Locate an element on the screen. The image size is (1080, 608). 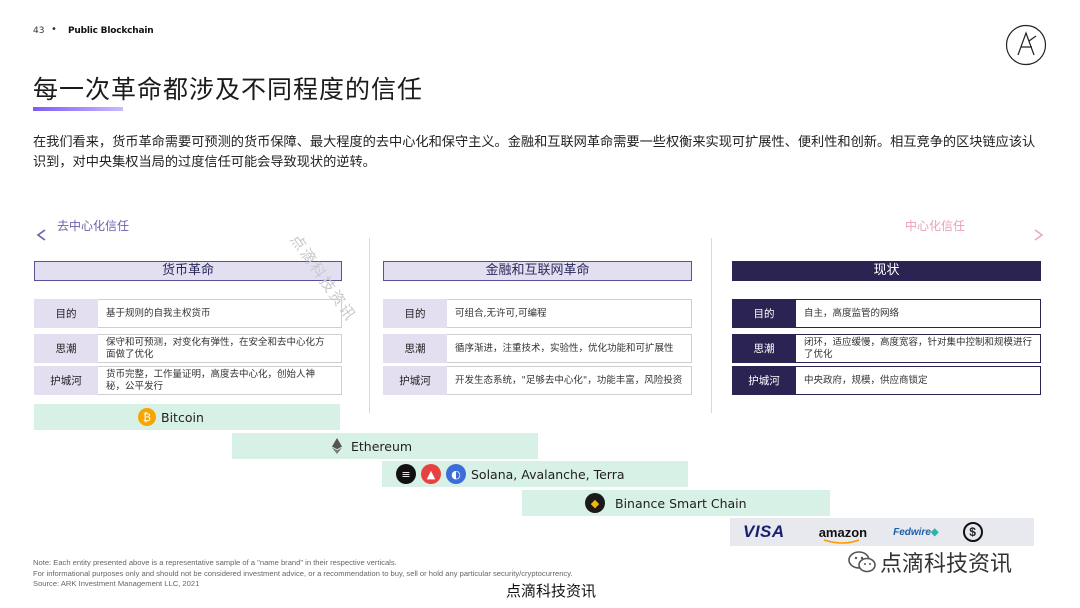
amazon-smile-icon is located at coordinates (841, 541).